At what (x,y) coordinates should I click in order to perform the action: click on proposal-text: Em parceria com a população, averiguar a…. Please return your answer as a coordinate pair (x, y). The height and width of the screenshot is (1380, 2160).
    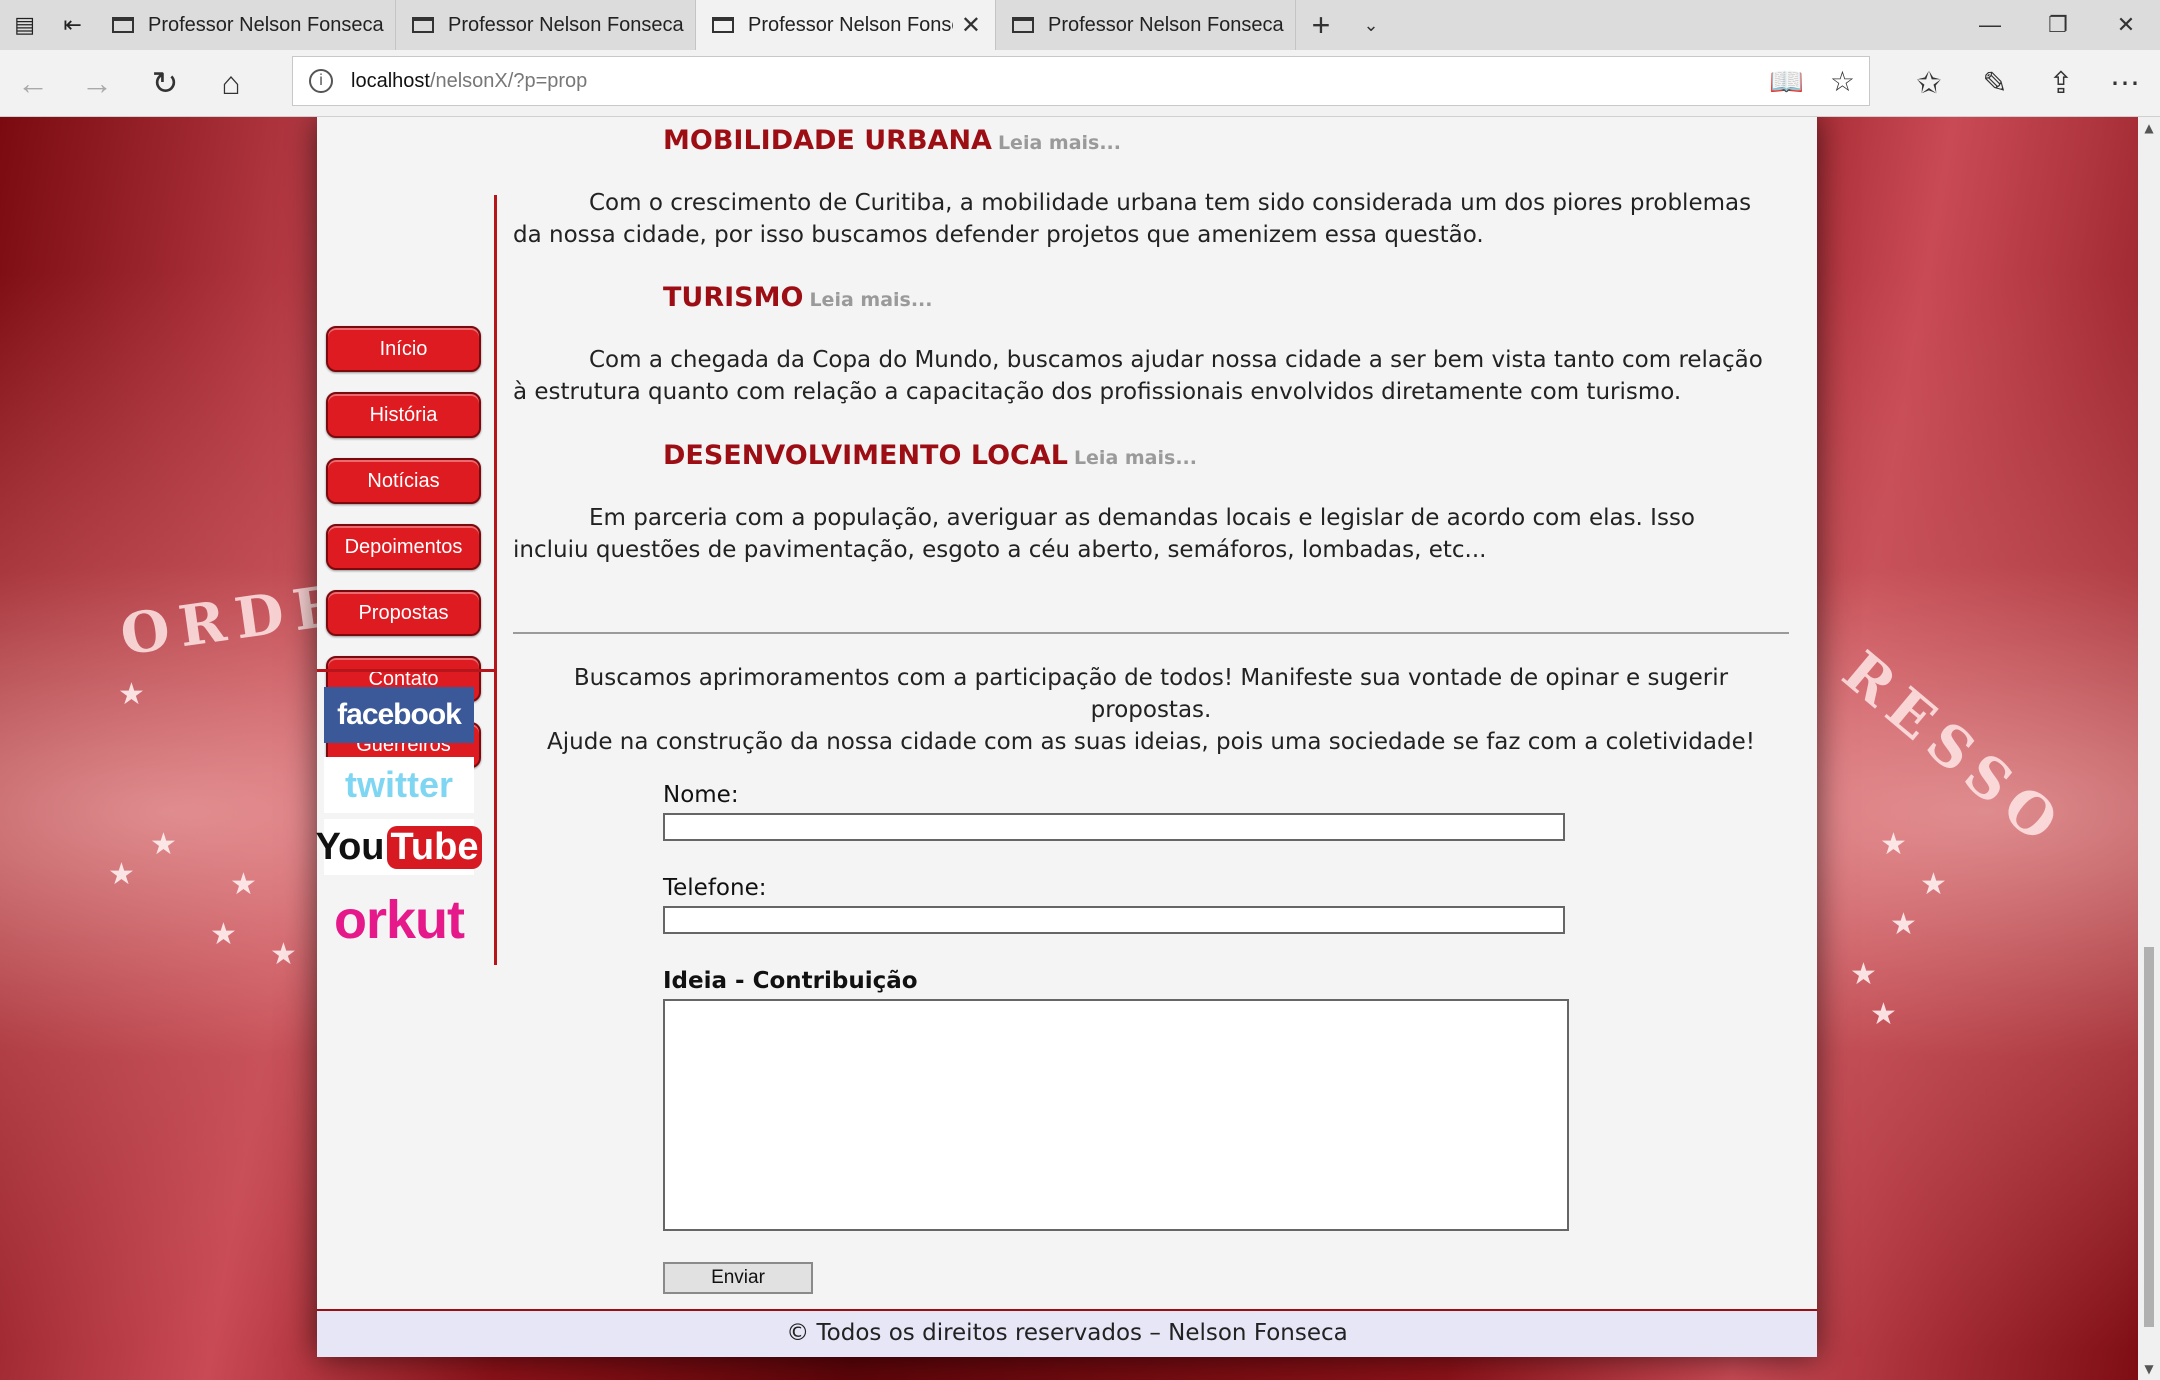
    Looking at the image, I should click on (1104, 534).